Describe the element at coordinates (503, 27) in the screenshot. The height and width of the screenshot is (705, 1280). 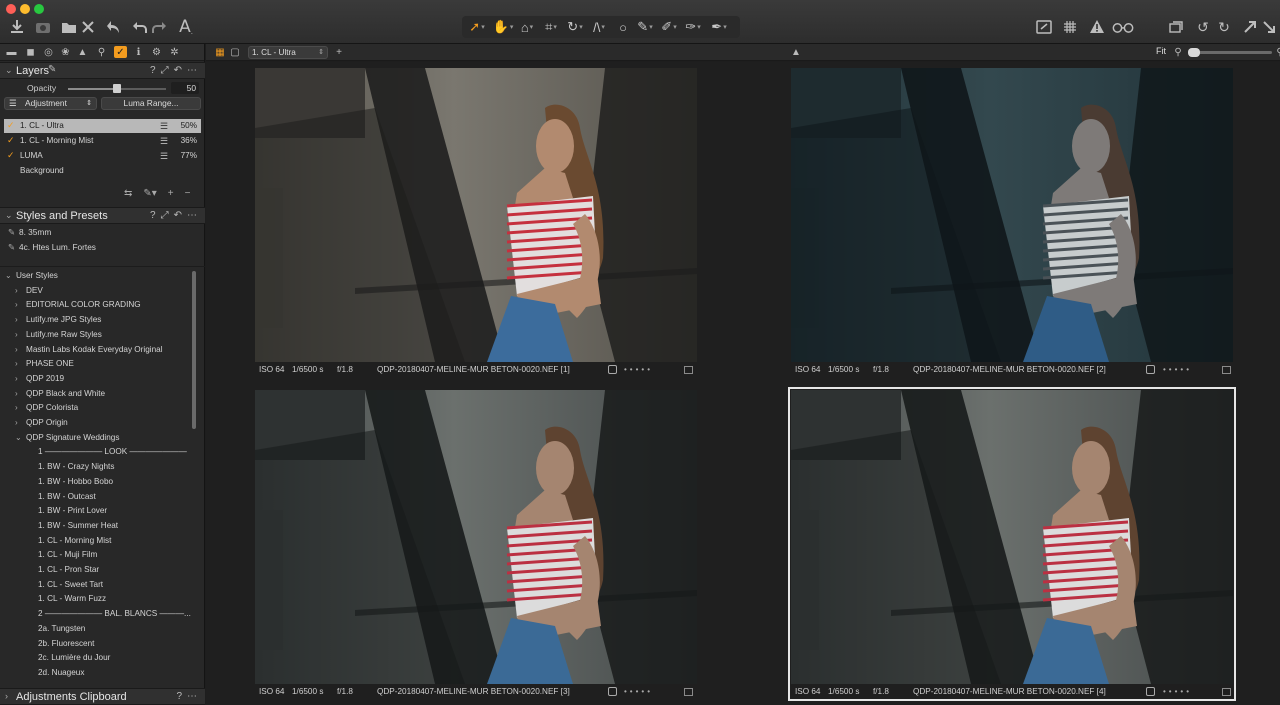
I see `pan-icon: ✋ ▾` at that location.